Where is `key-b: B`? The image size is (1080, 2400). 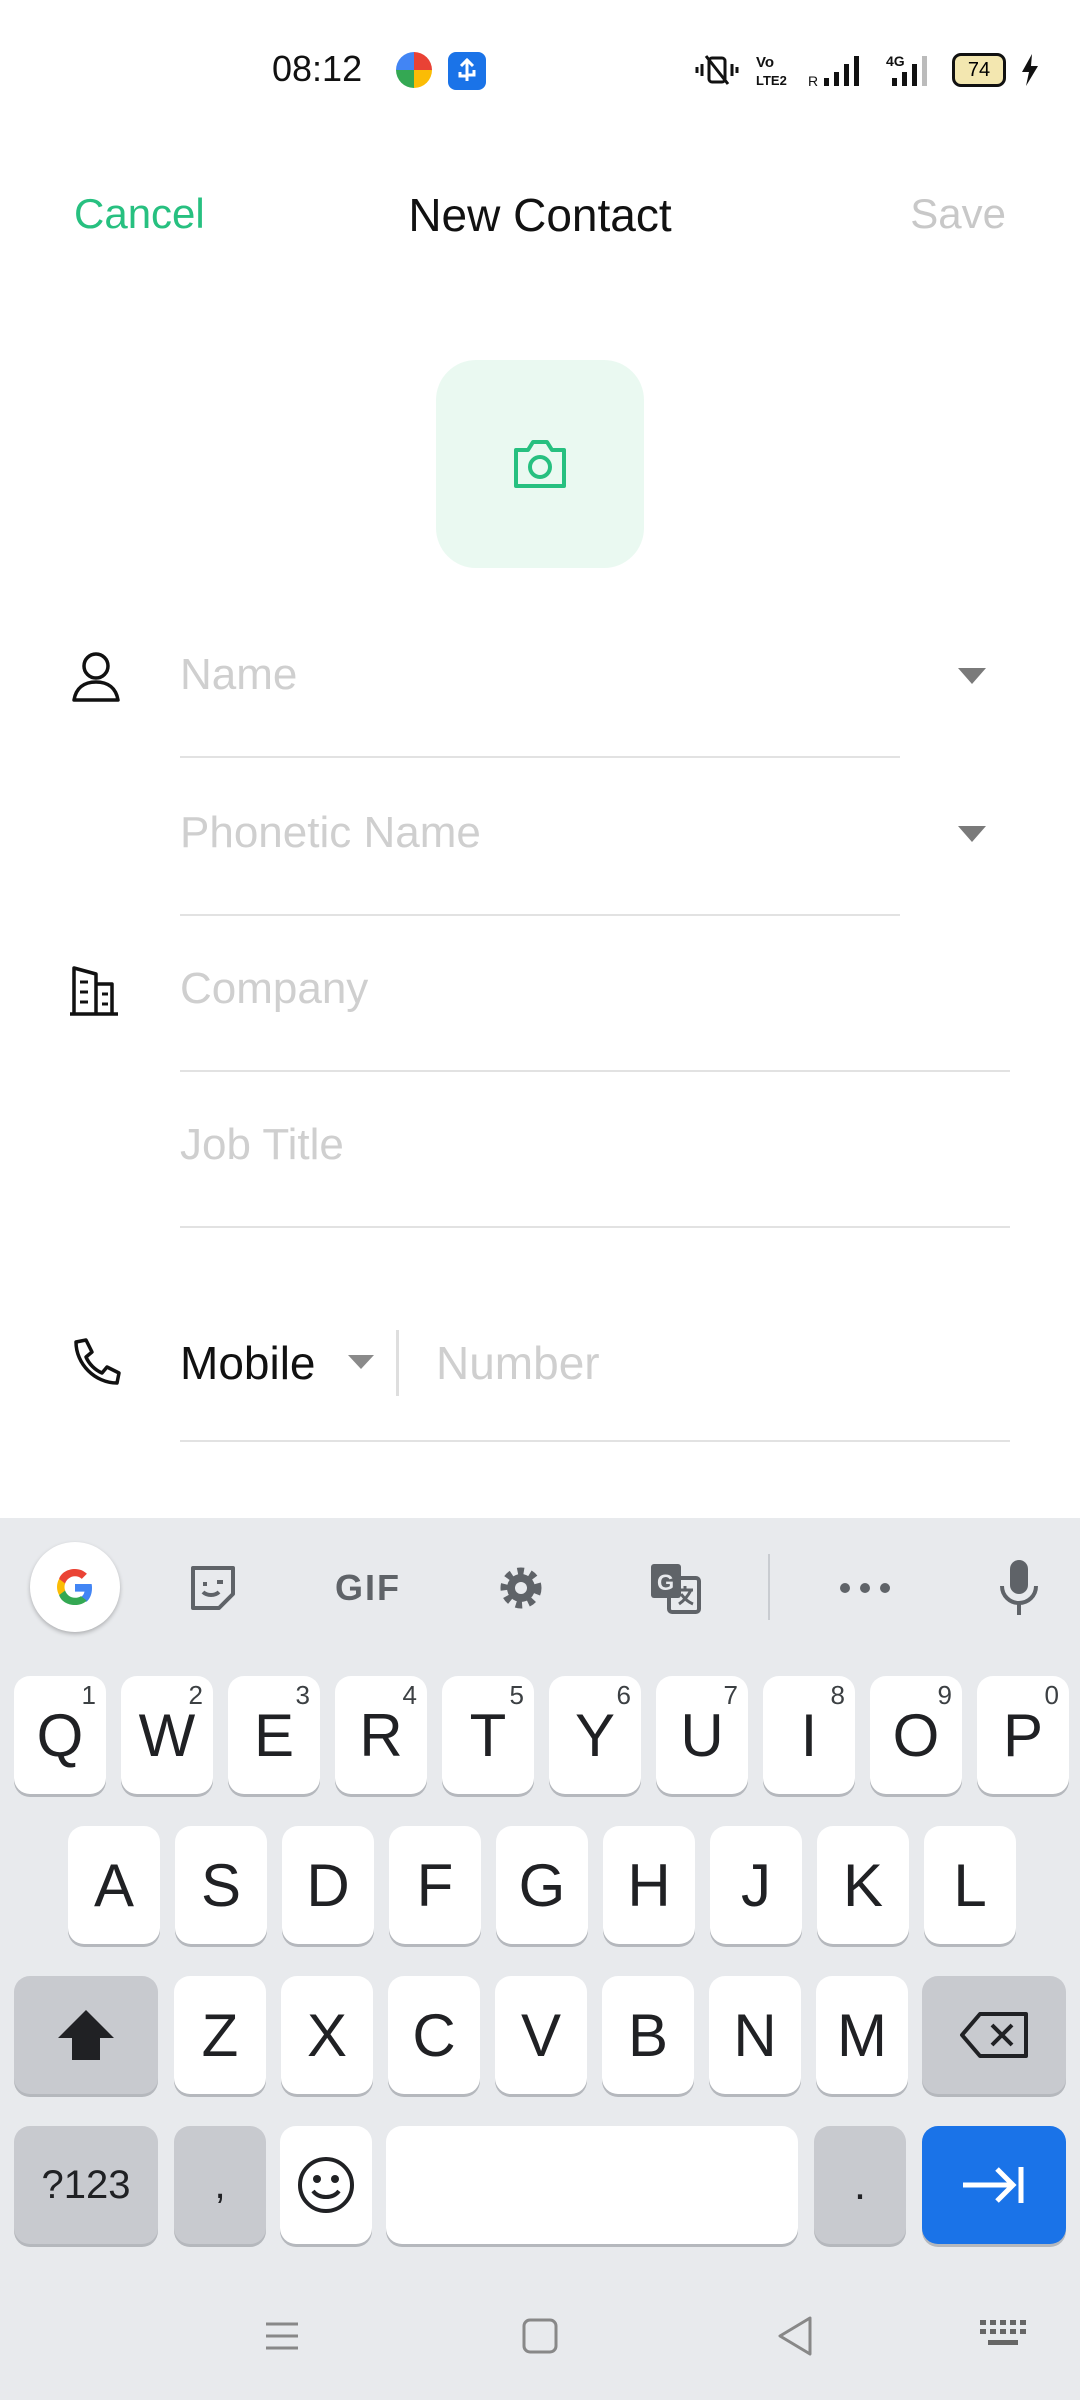 key-b: B is located at coordinates (648, 2035).